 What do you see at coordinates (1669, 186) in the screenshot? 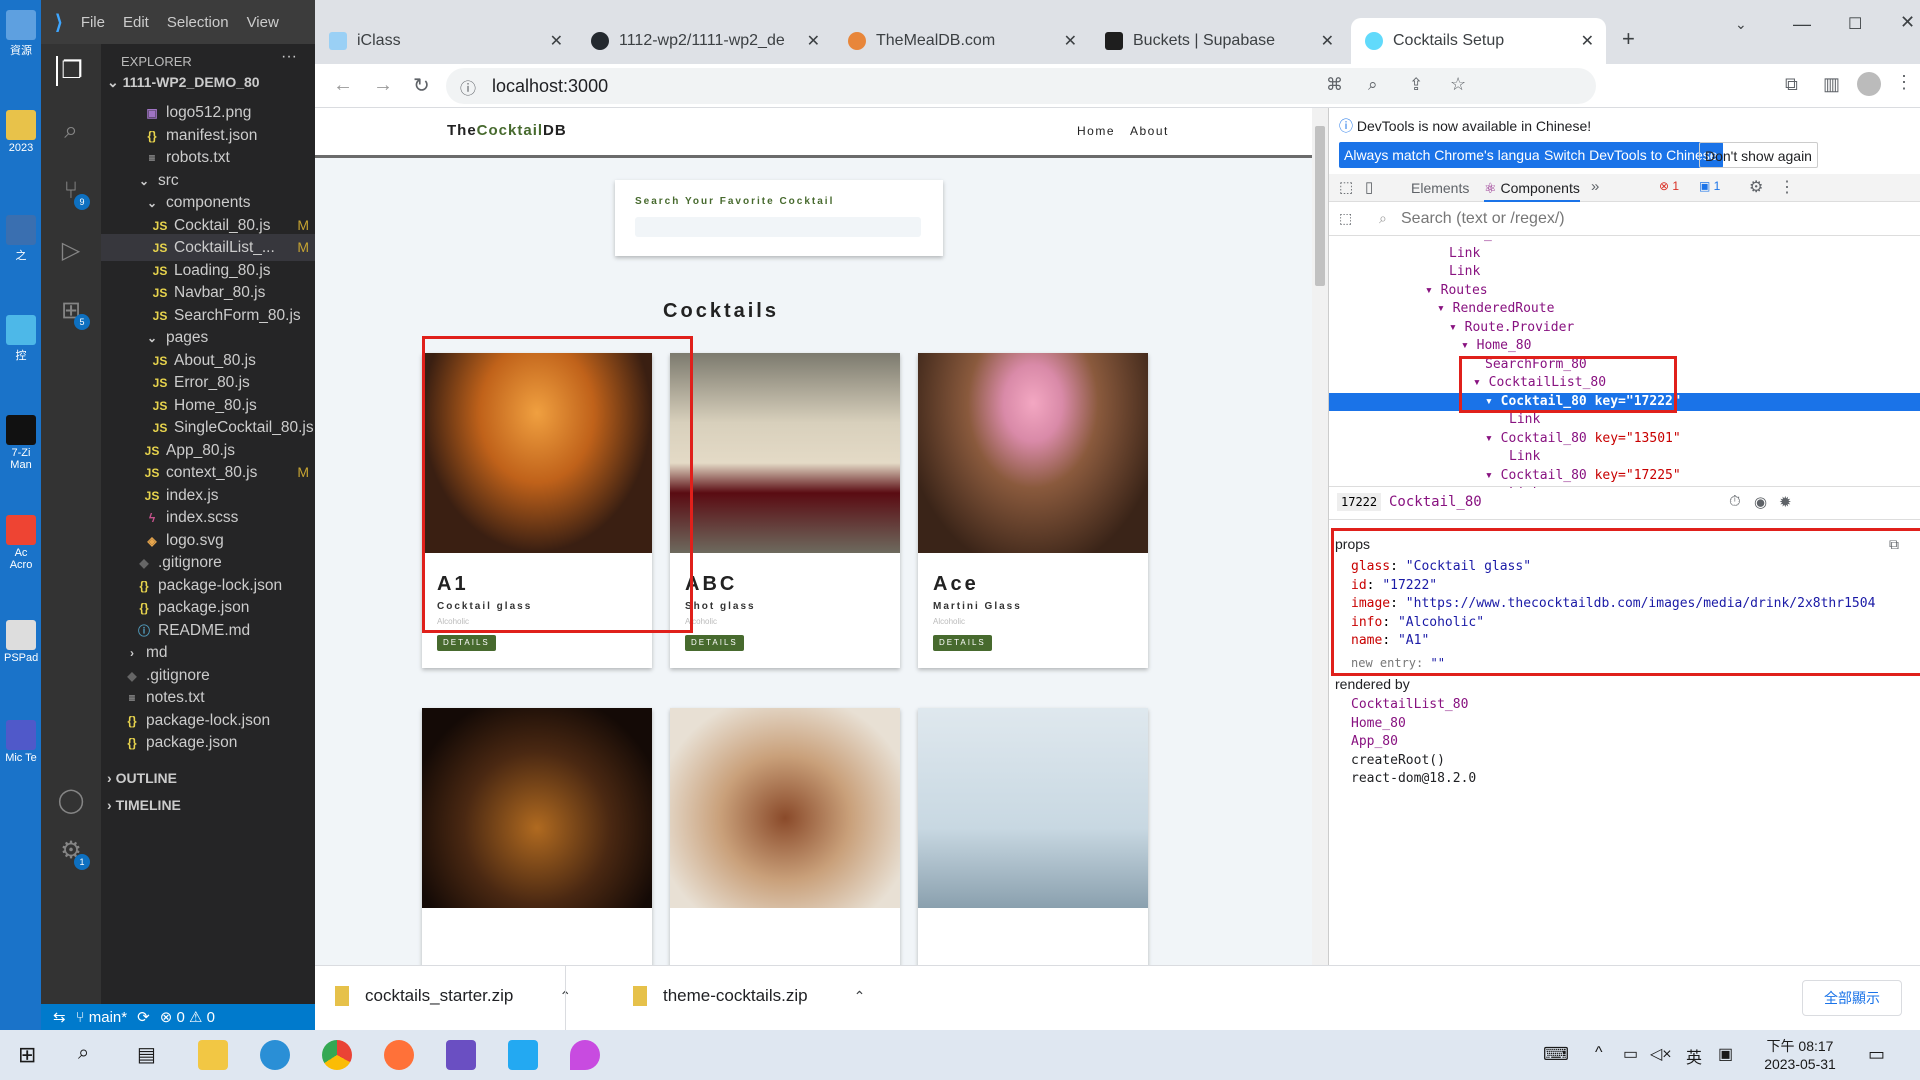
I see `error-count-badge: ⊗ 1` at bounding box center [1669, 186].